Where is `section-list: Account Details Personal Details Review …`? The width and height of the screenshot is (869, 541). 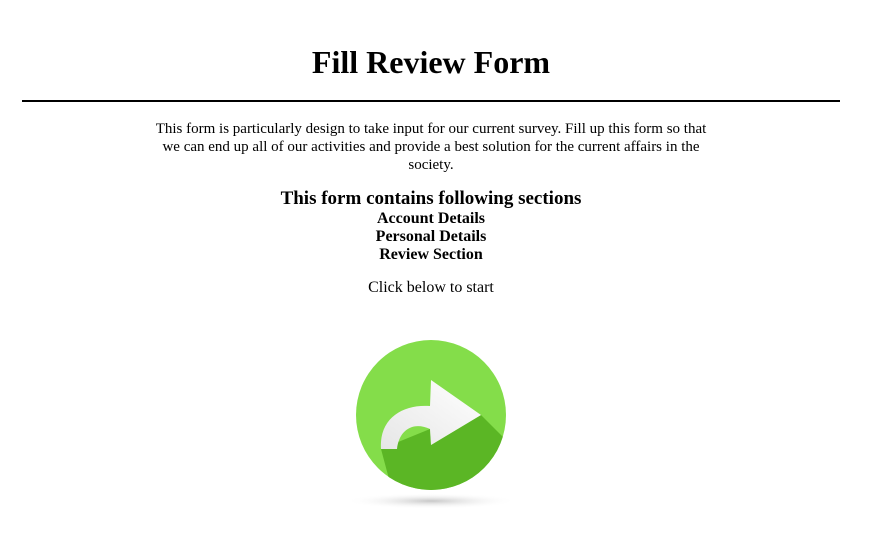 section-list: Account Details Personal Details Review … is located at coordinates (431, 237).